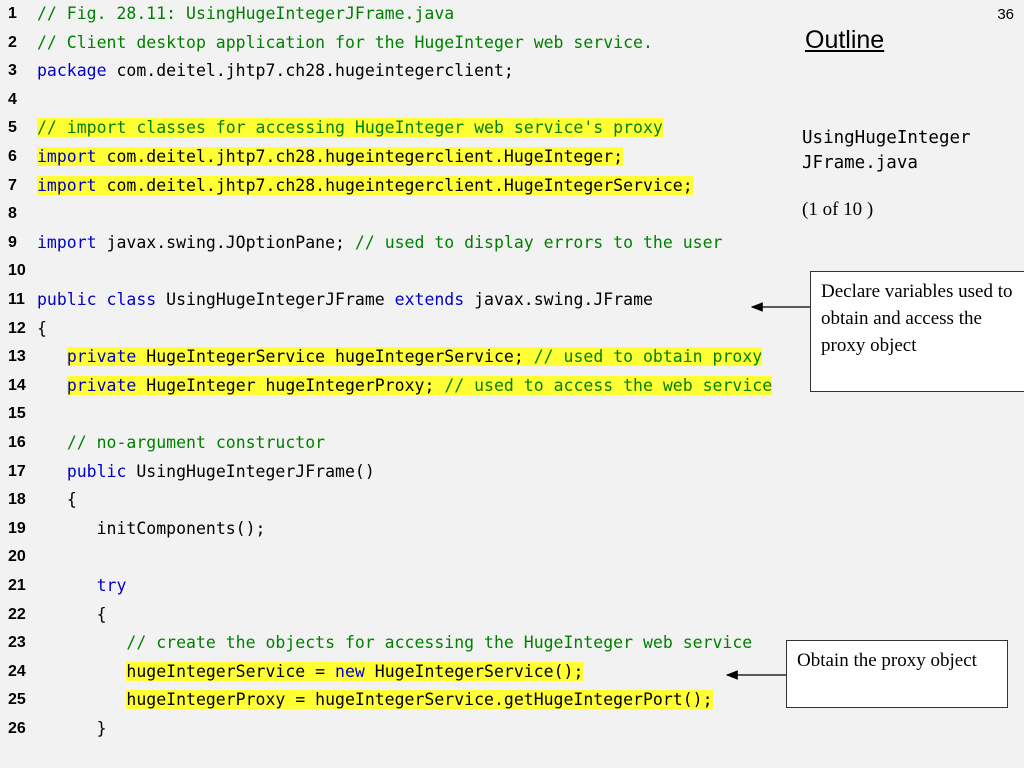 Image resolution: width=1024 pixels, height=768 pixels. Describe the element at coordinates (12, 214) in the screenshot. I see `line-number: 8` at that location.